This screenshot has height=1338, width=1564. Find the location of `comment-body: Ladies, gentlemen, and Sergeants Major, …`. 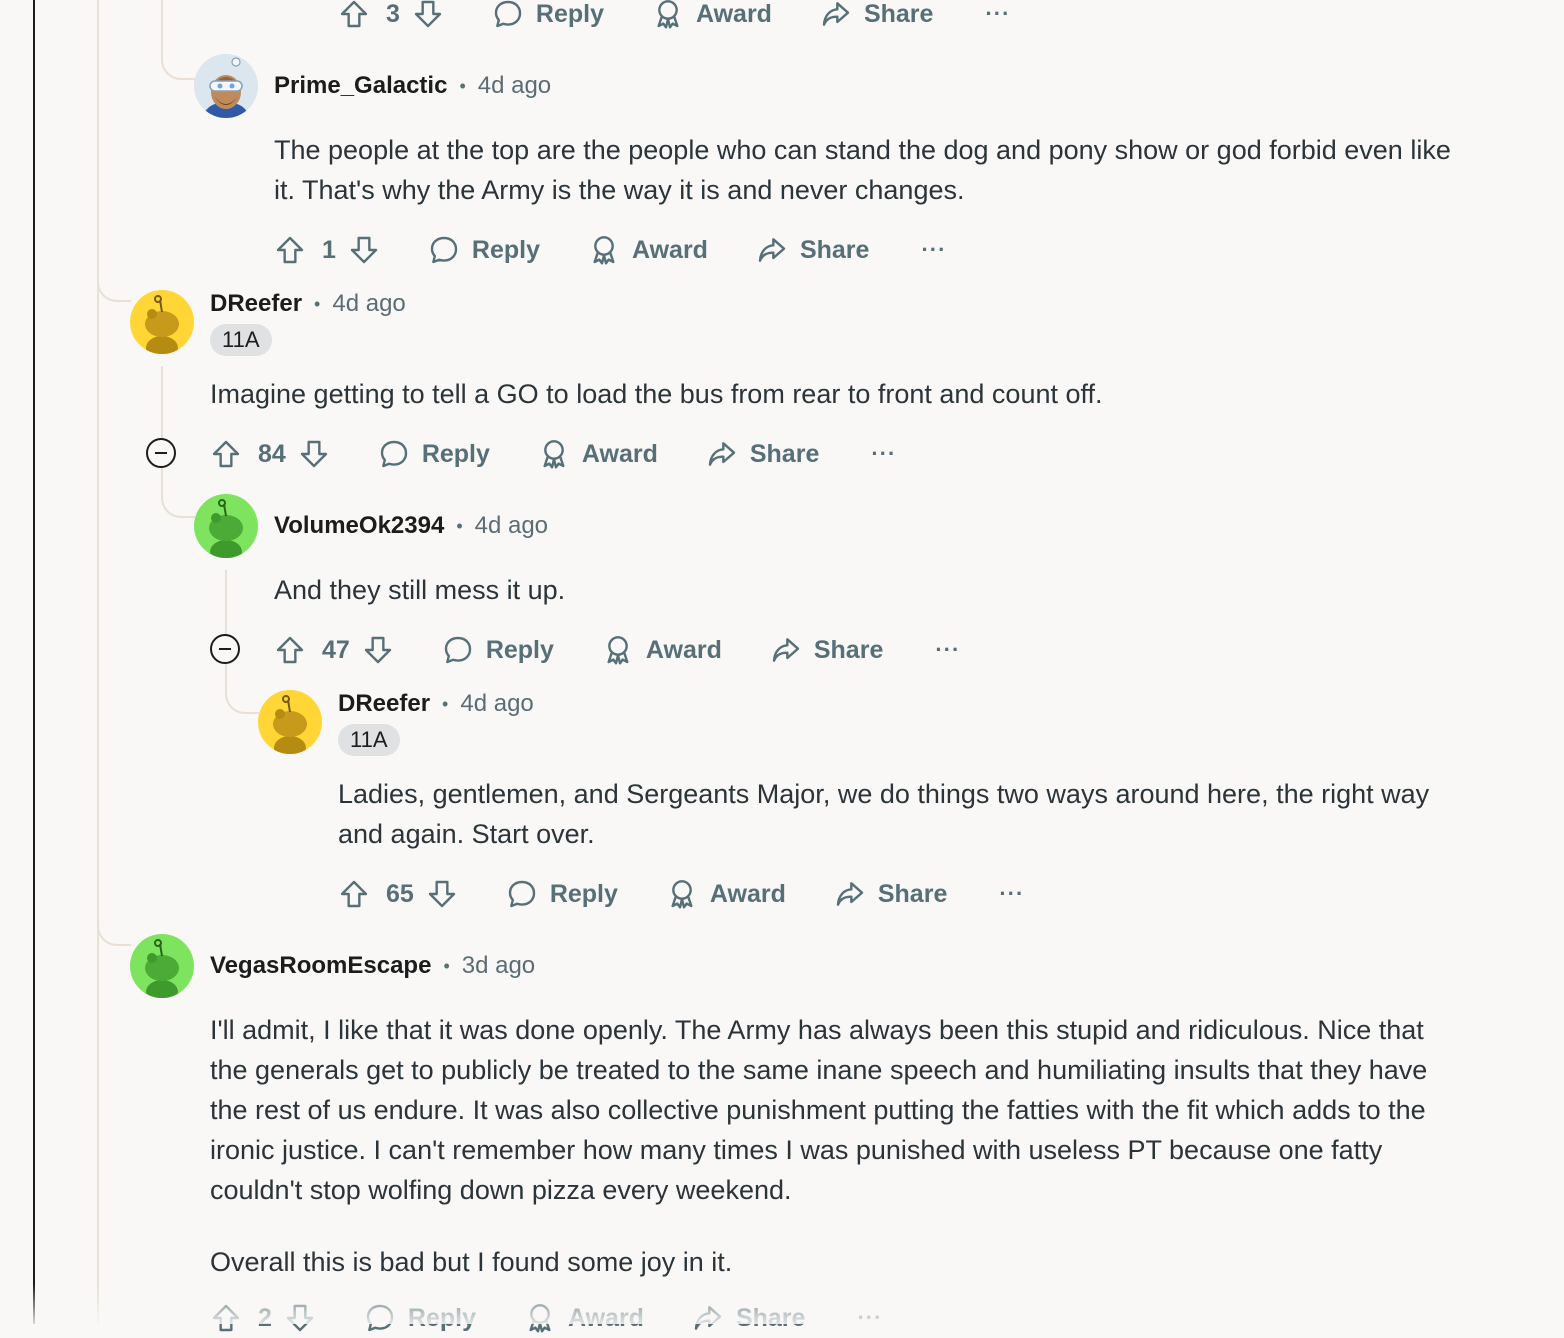

comment-body: Ladies, gentlemen, and Sergeants Major, … is located at coordinates (903, 814).